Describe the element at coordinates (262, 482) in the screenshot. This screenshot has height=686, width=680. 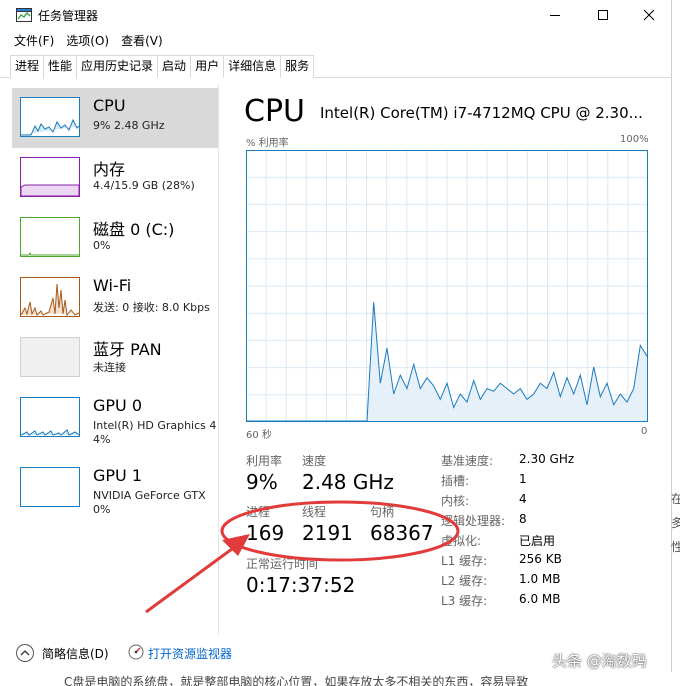
I see `utilization-value: 9%` at that location.